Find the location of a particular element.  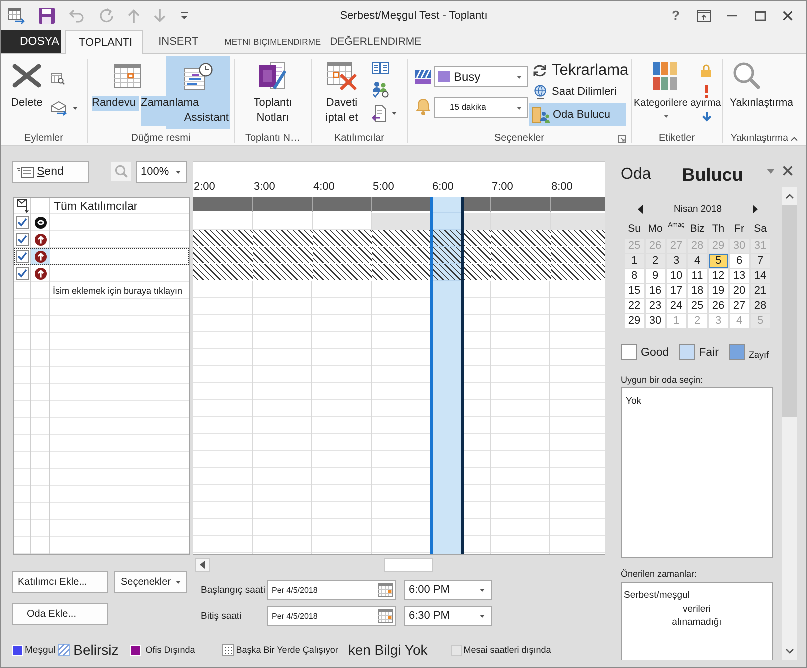

legend-label: Zayıf is located at coordinates (758, 355).